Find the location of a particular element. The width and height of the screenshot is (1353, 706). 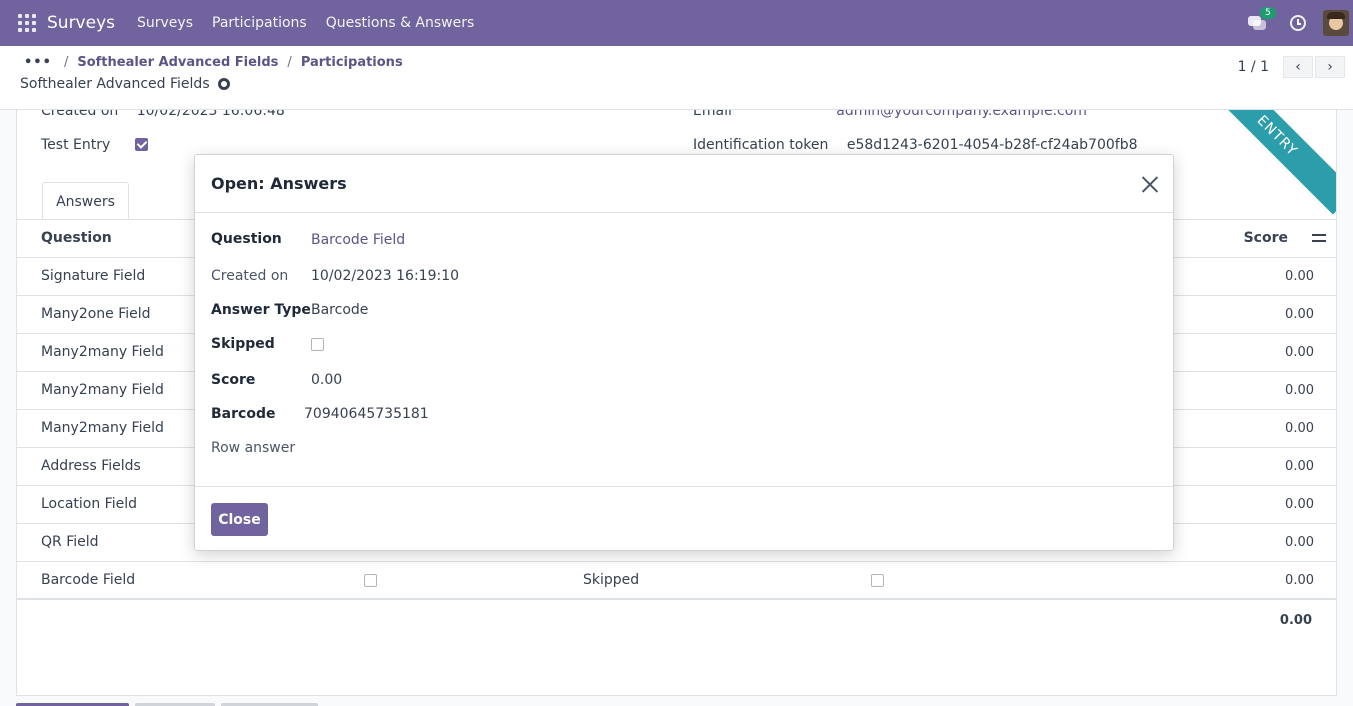

answer-type-label: Answer Type is located at coordinates (261, 310).